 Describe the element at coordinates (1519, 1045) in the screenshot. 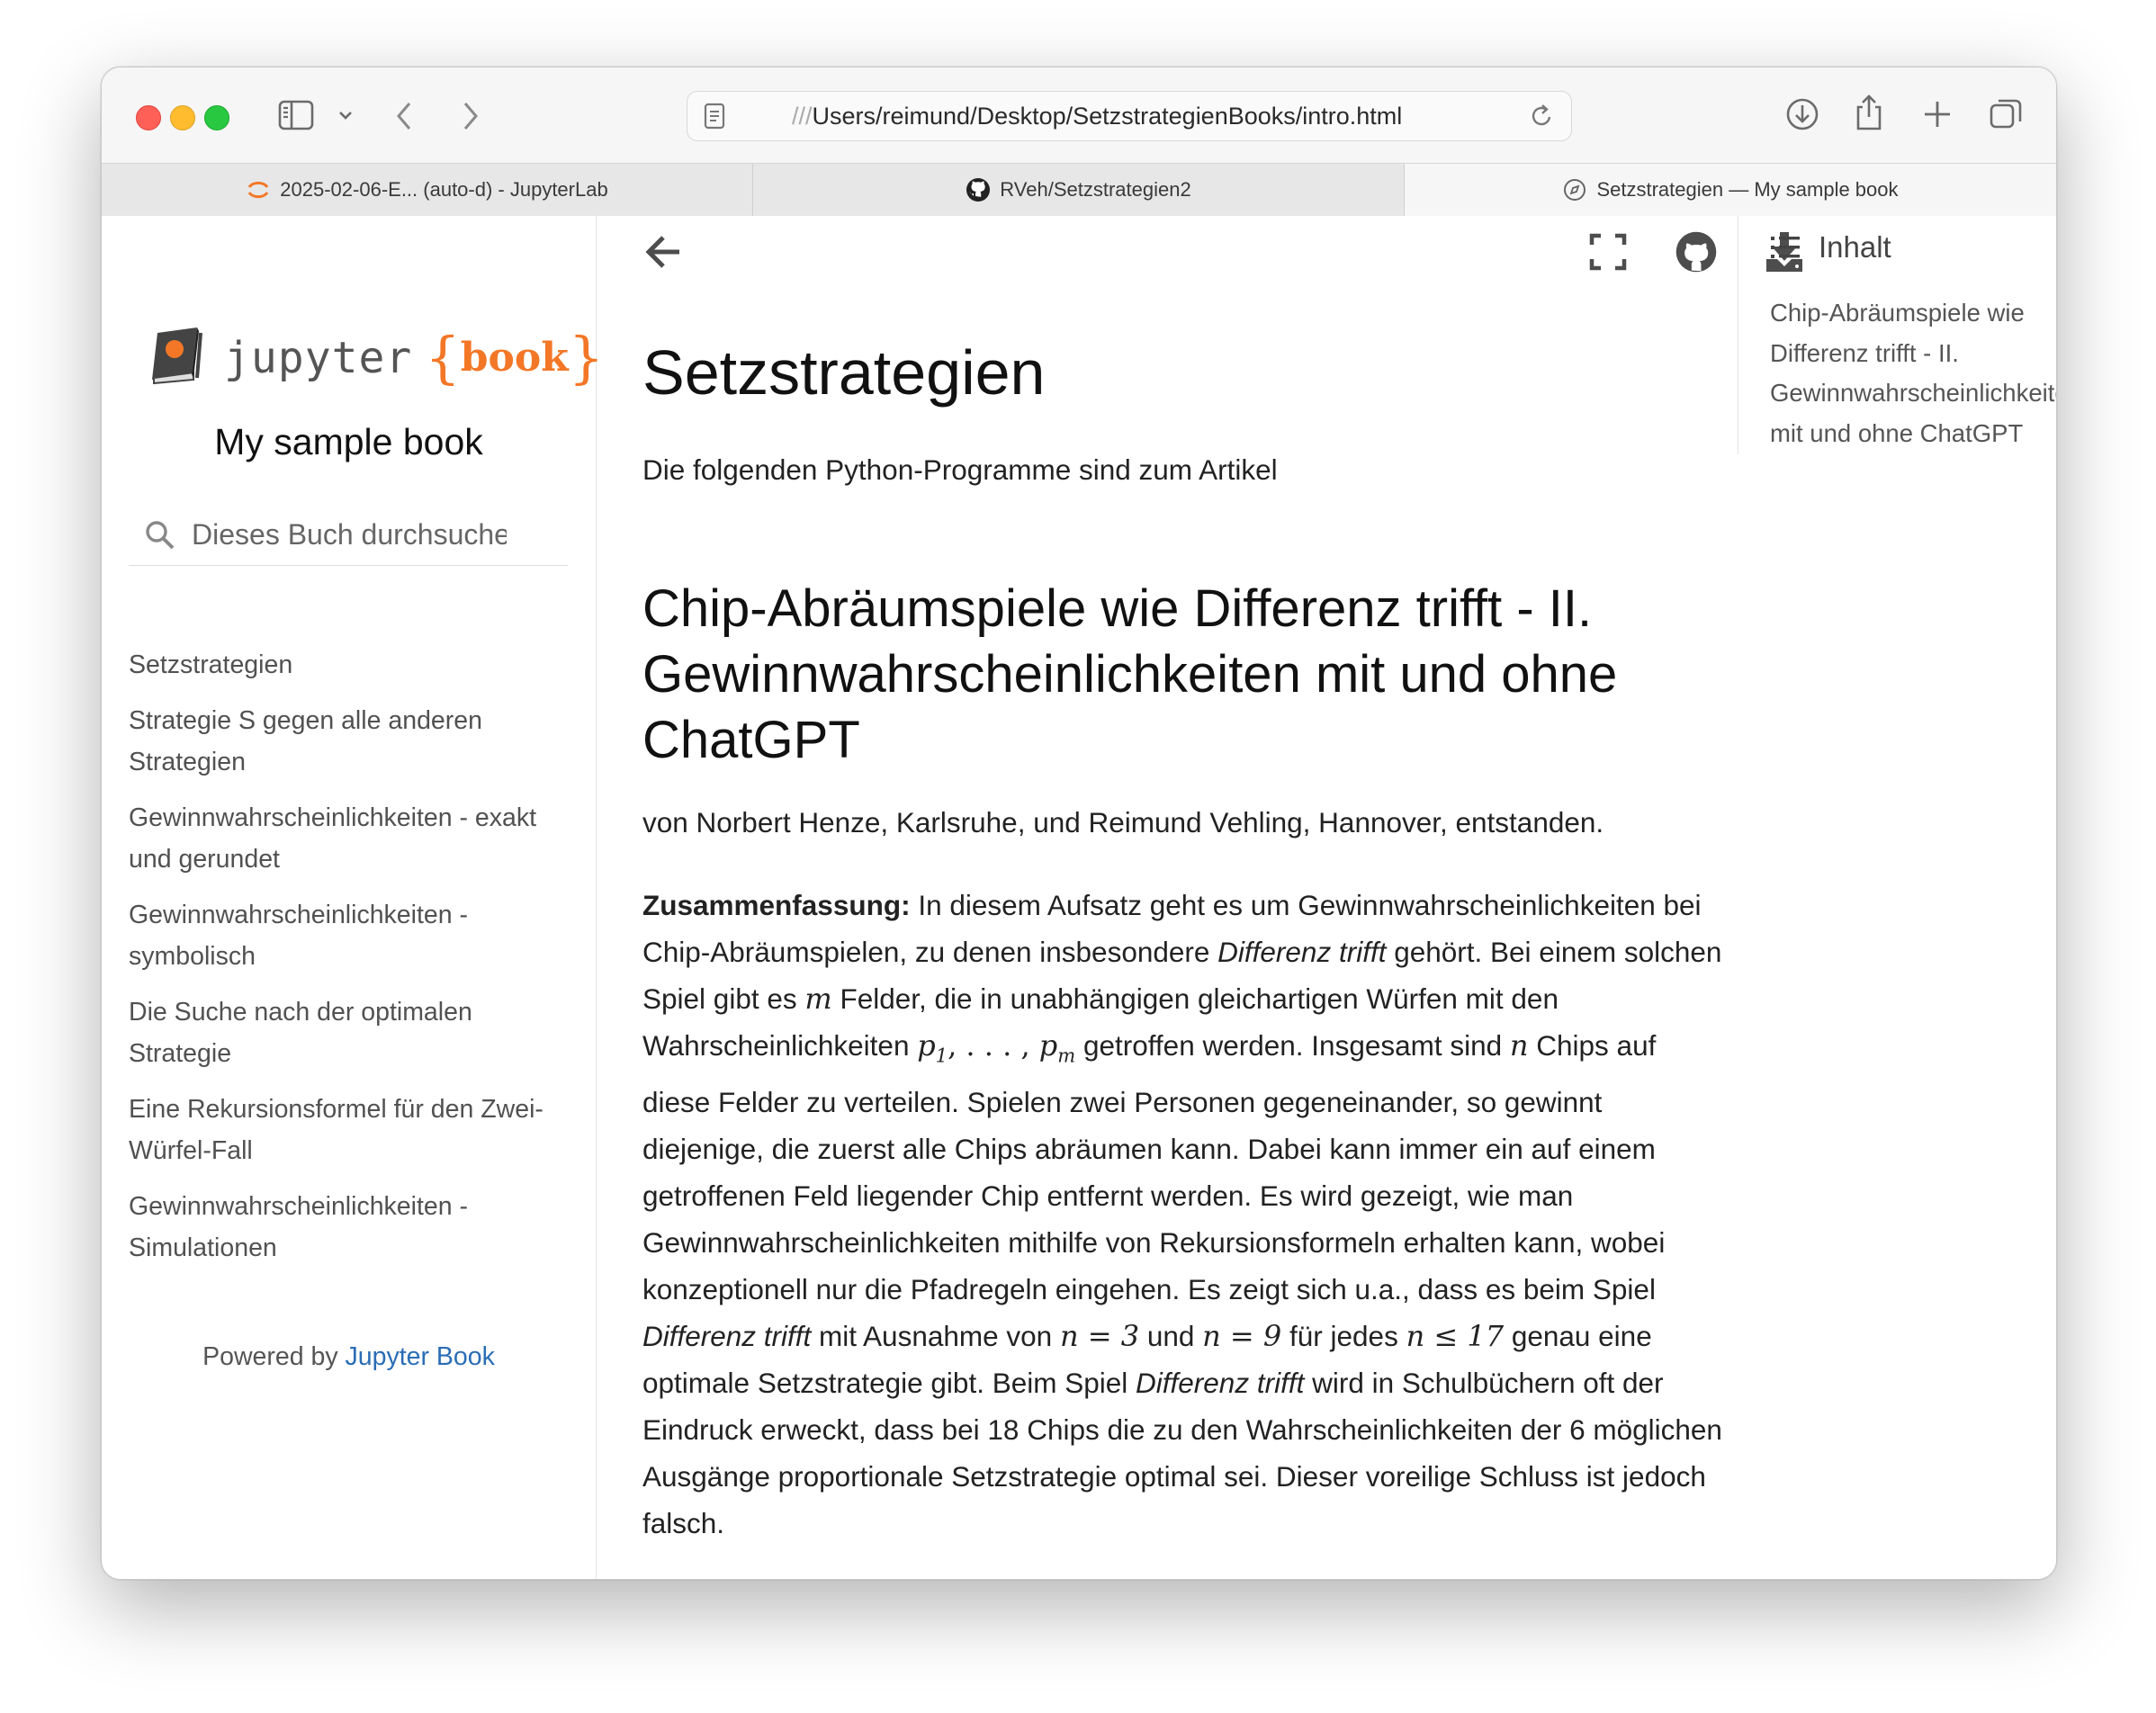

I see `math-n: n` at that location.